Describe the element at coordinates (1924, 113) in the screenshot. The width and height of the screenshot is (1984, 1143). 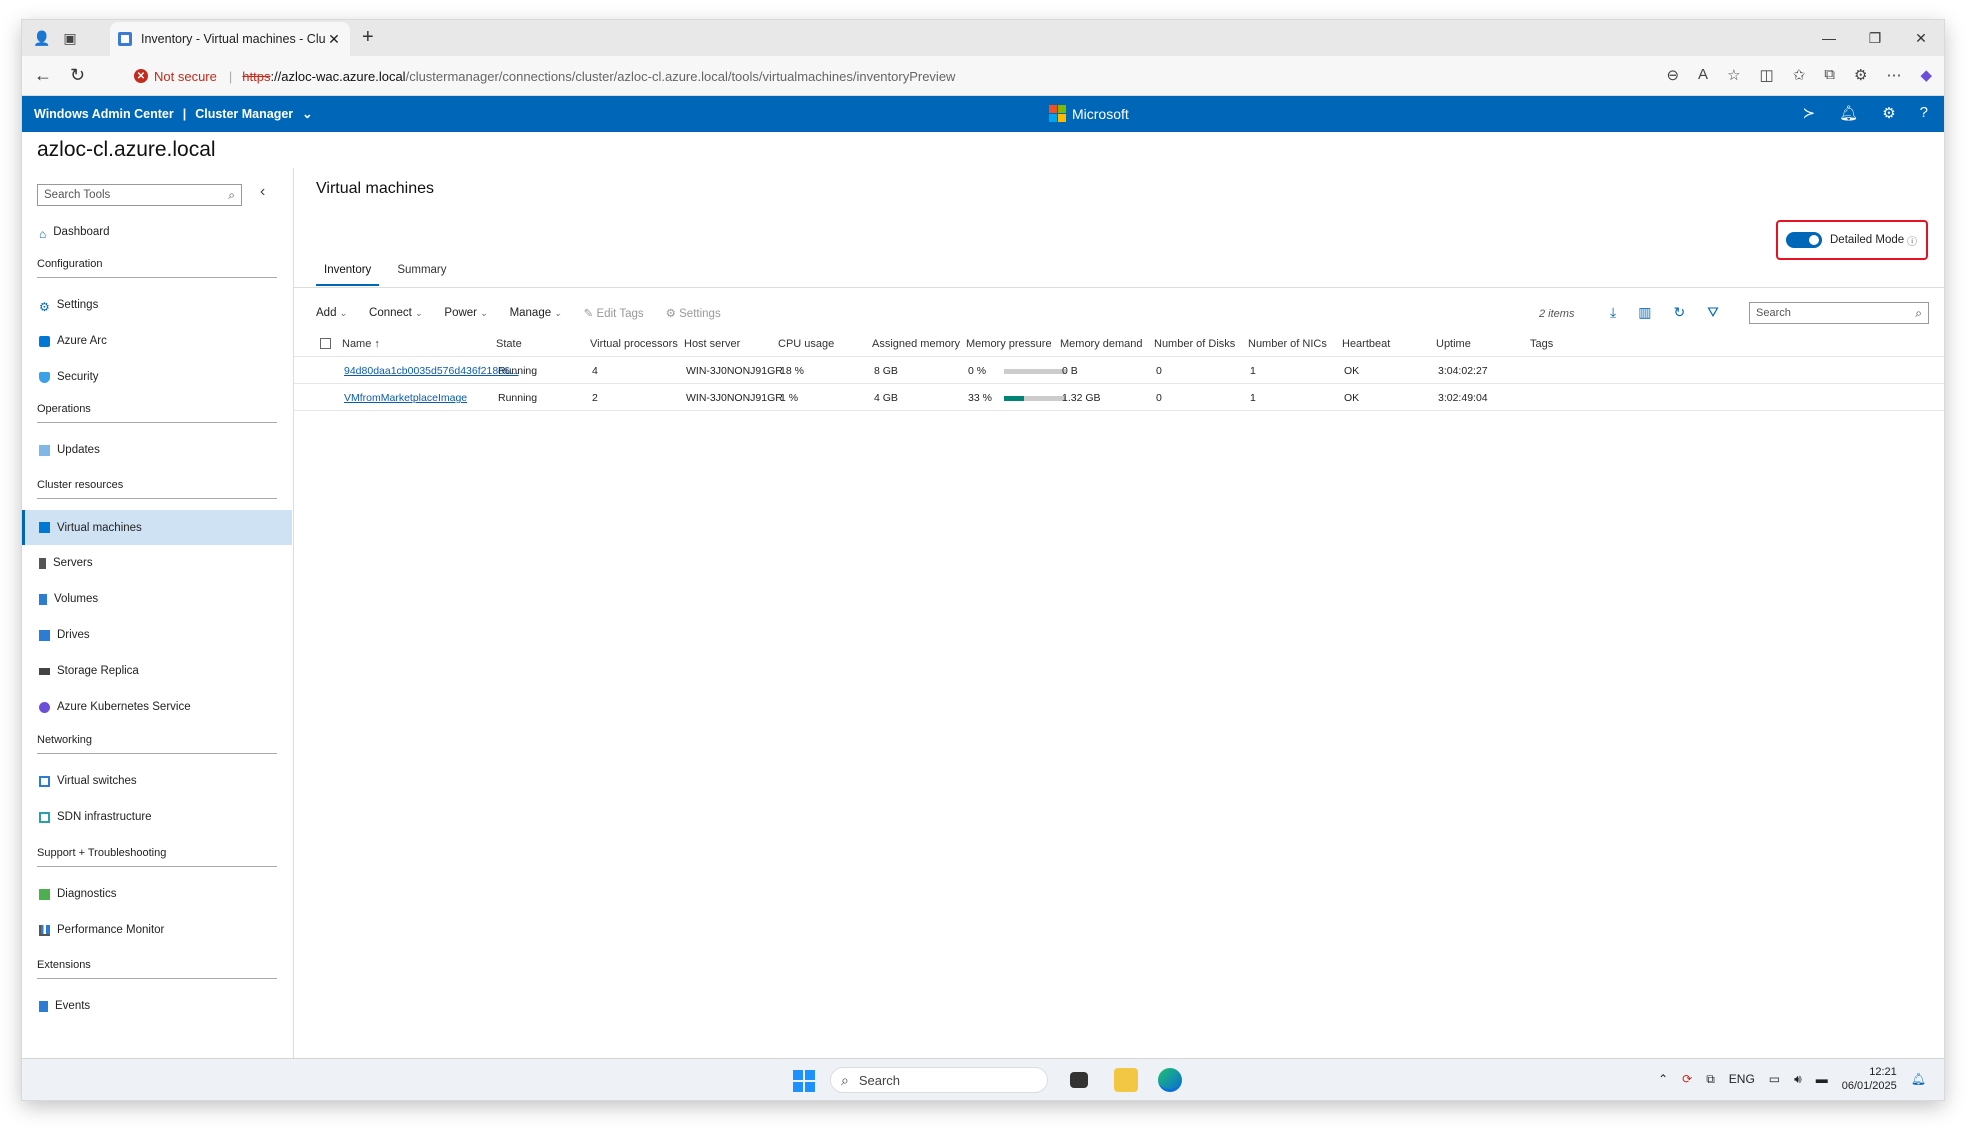
I see `help-icon: ?` at that location.